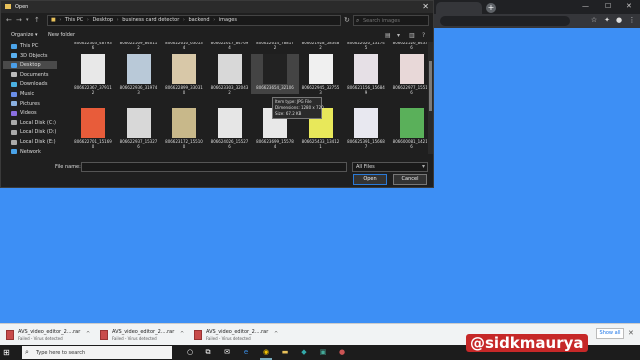 The height and width of the screenshot is (360, 640). What do you see at coordinates (6, 352) in the screenshot?
I see `windows-start-icon: ⊞` at bounding box center [6, 352].